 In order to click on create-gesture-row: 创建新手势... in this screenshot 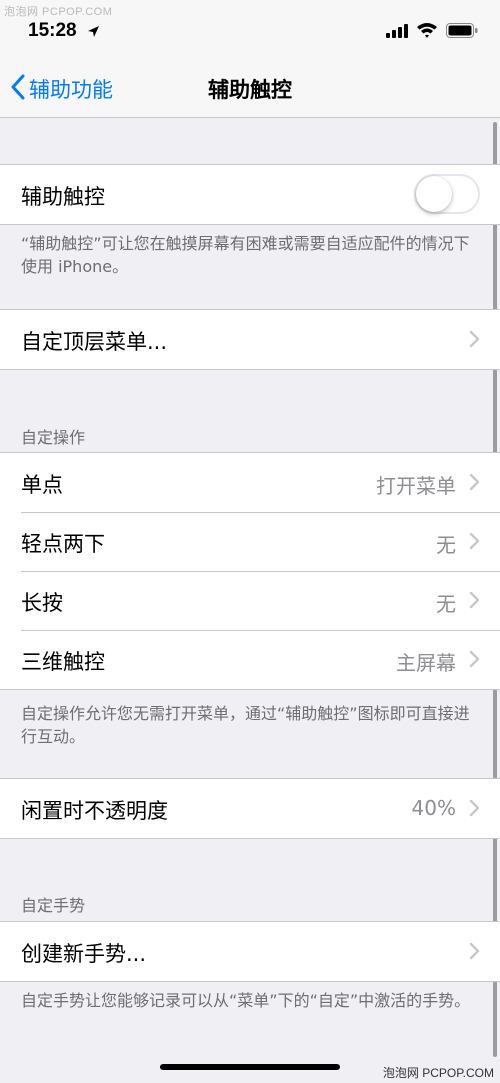, I will do `click(250, 951)`.